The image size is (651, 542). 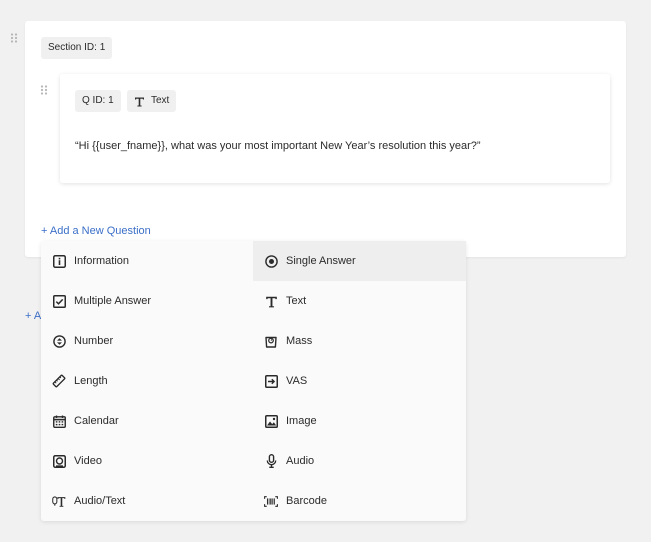 What do you see at coordinates (271, 341) in the screenshot?
I see `scale-icon` at bounding box center [271, 341].